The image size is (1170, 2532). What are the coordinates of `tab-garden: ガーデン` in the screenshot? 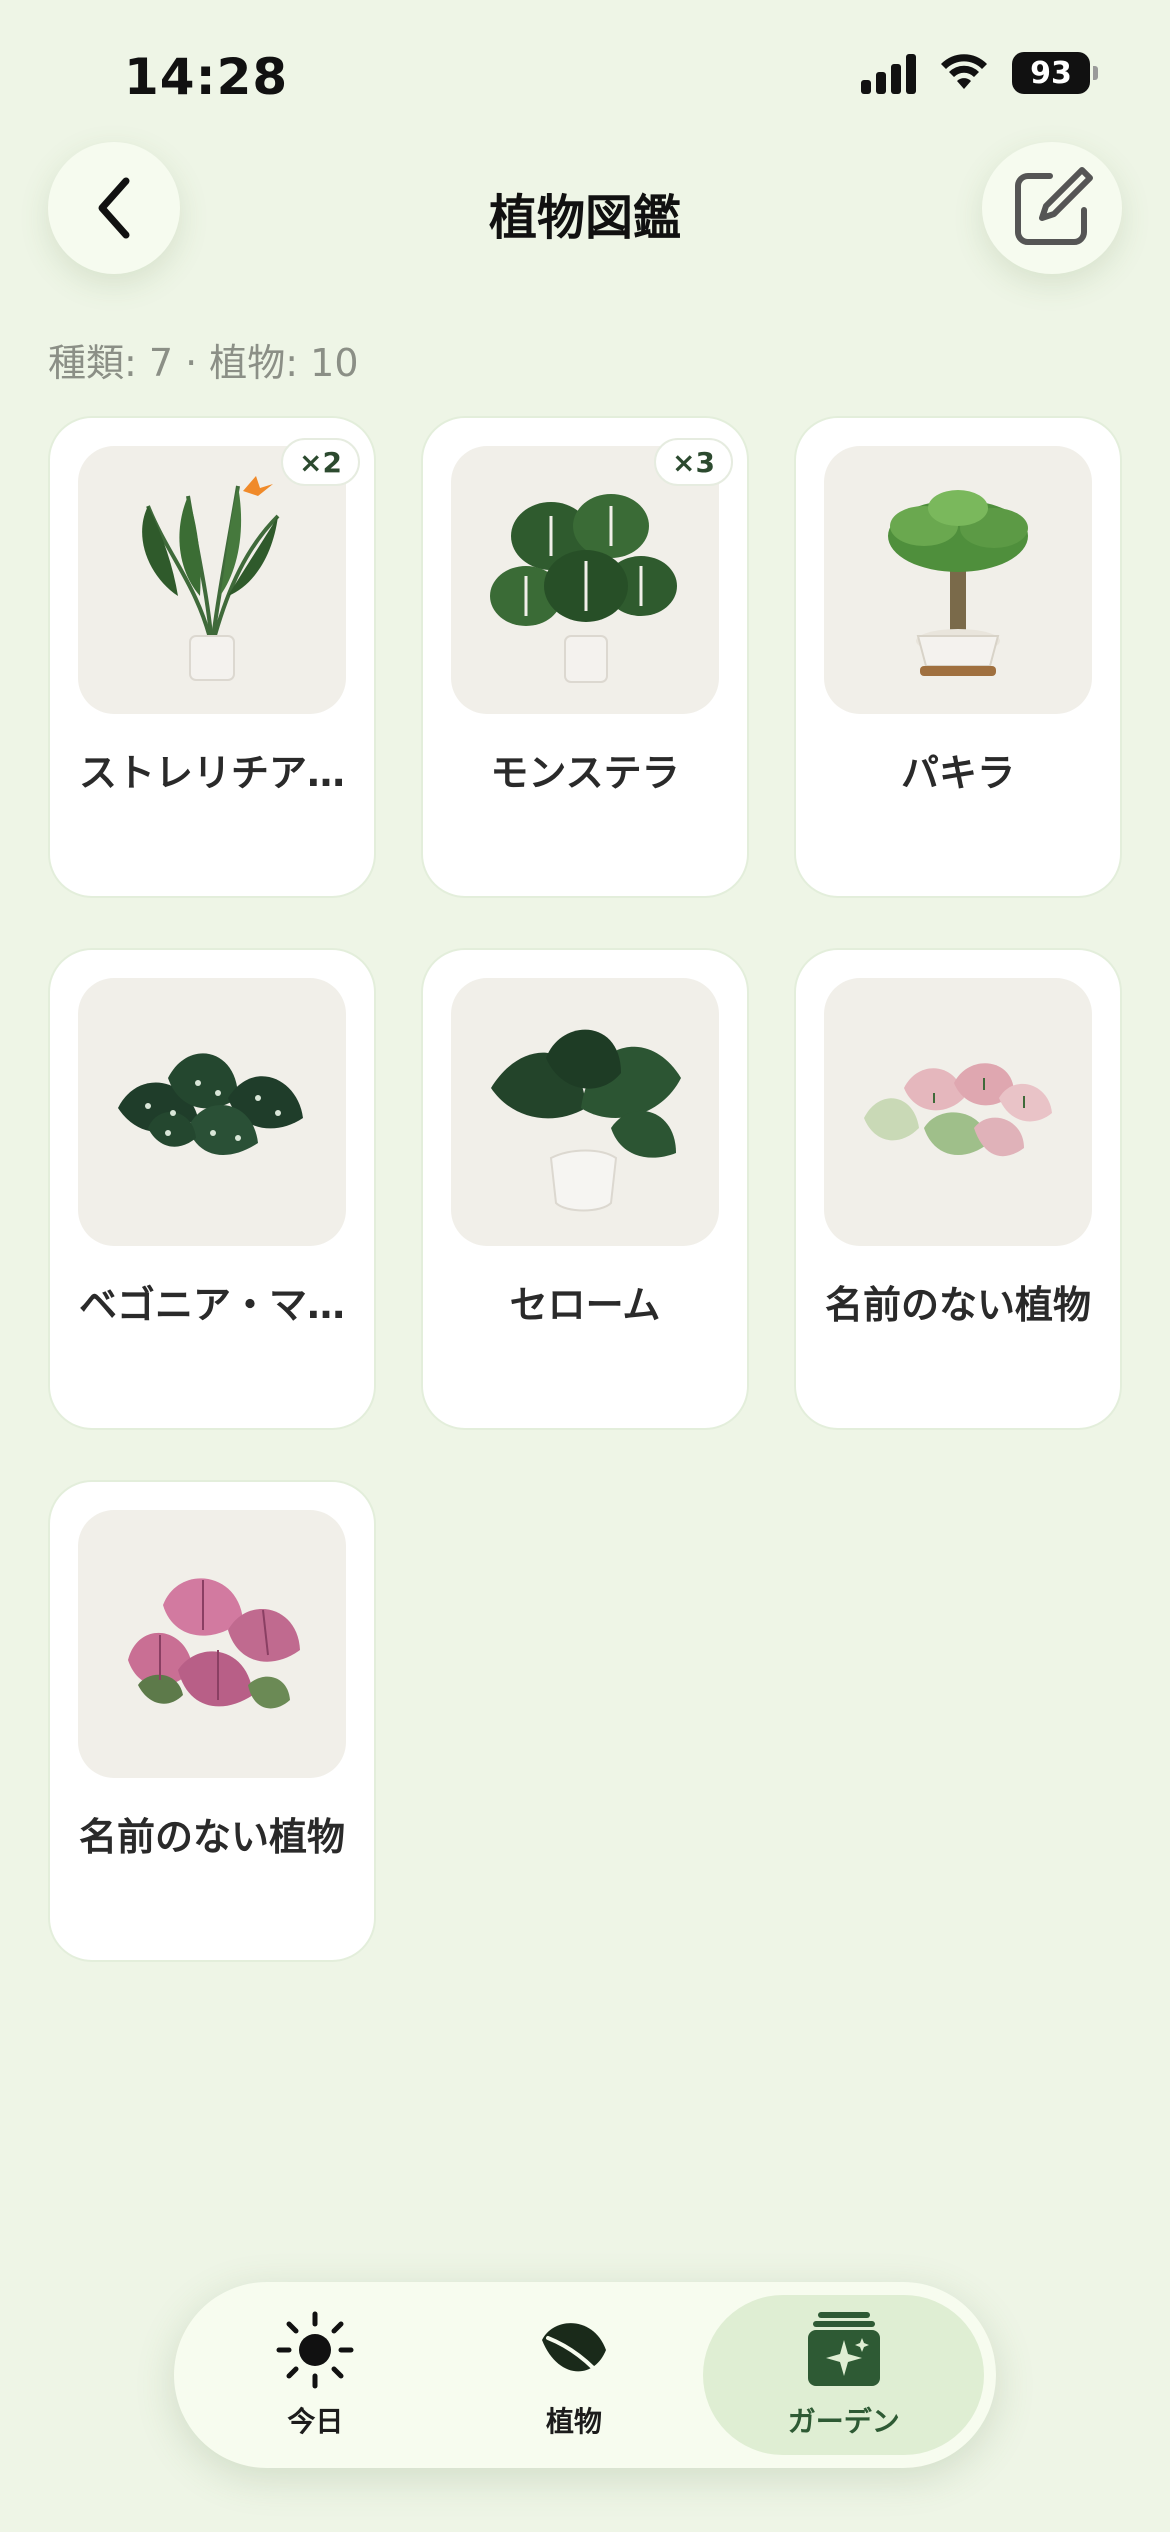 It's located at (843, 2375).